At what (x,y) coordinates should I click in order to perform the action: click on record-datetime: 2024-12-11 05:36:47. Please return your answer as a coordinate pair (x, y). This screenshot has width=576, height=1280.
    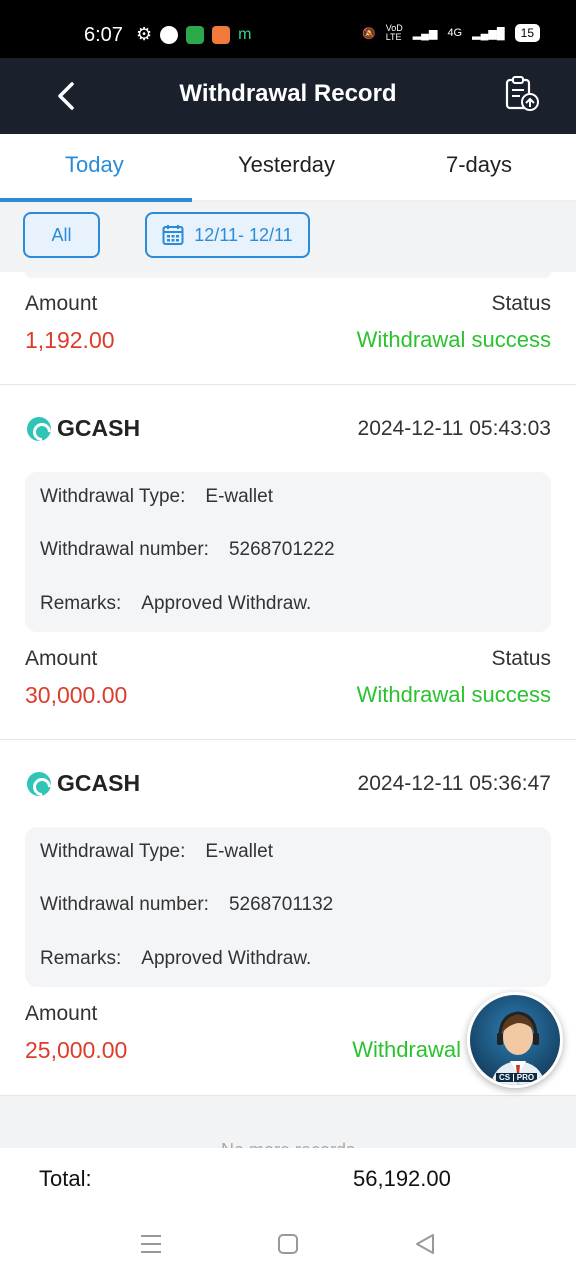
    Looking at the image, I should click on (454, 783).